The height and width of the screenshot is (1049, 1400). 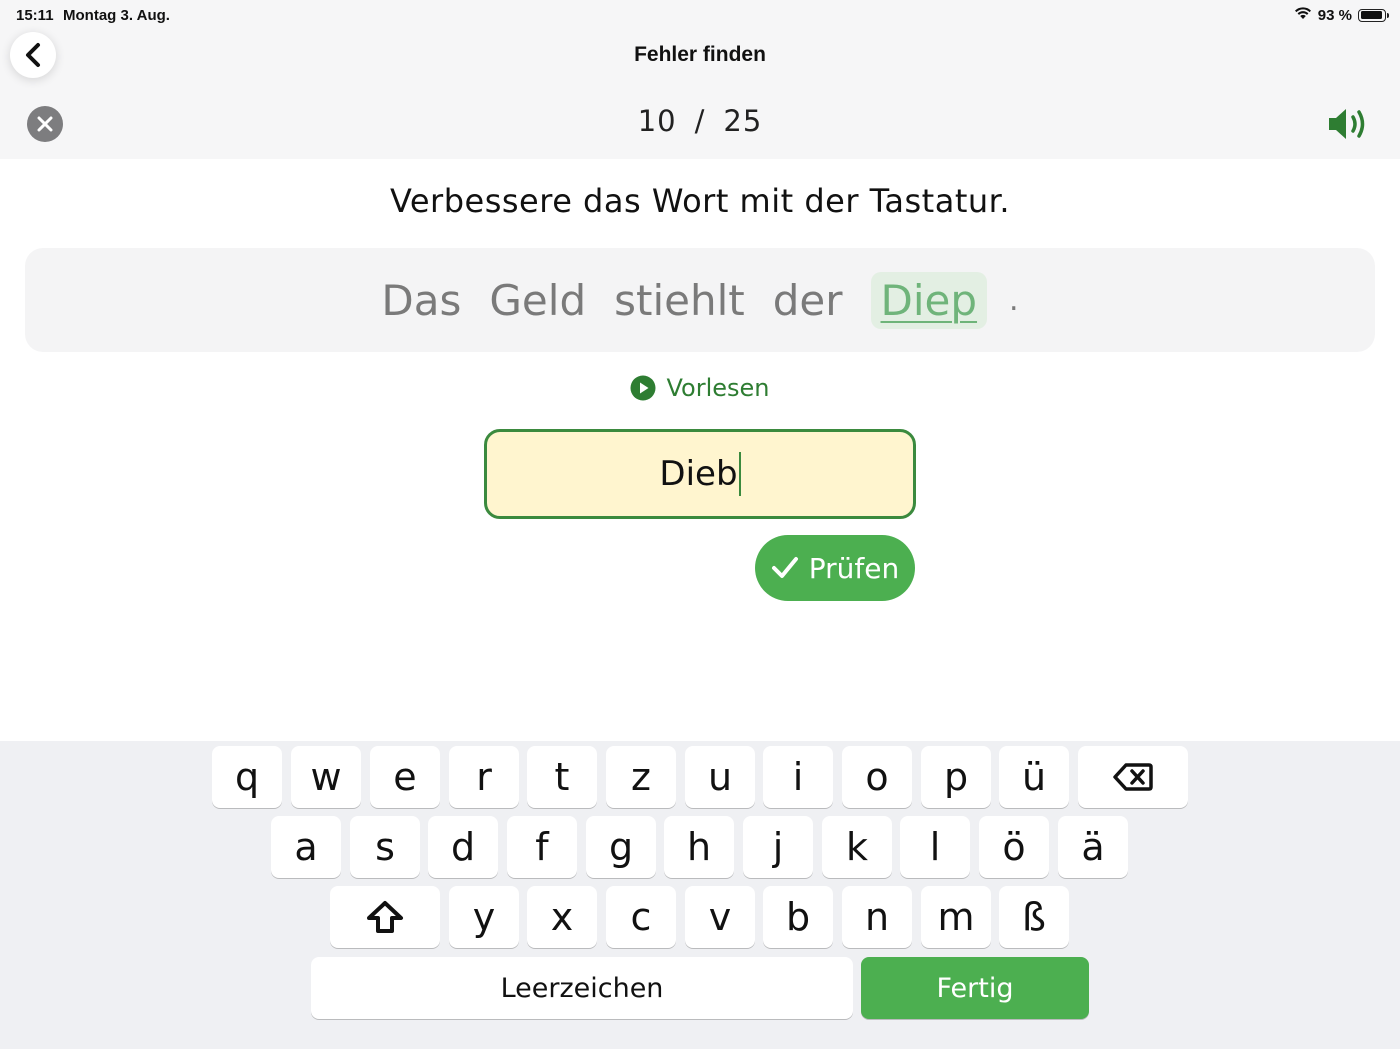 What do you see at coordinates (1334, 15) in the screenshot?
I see `battery-percent: 93 %` at bounding box center [1334, 15].